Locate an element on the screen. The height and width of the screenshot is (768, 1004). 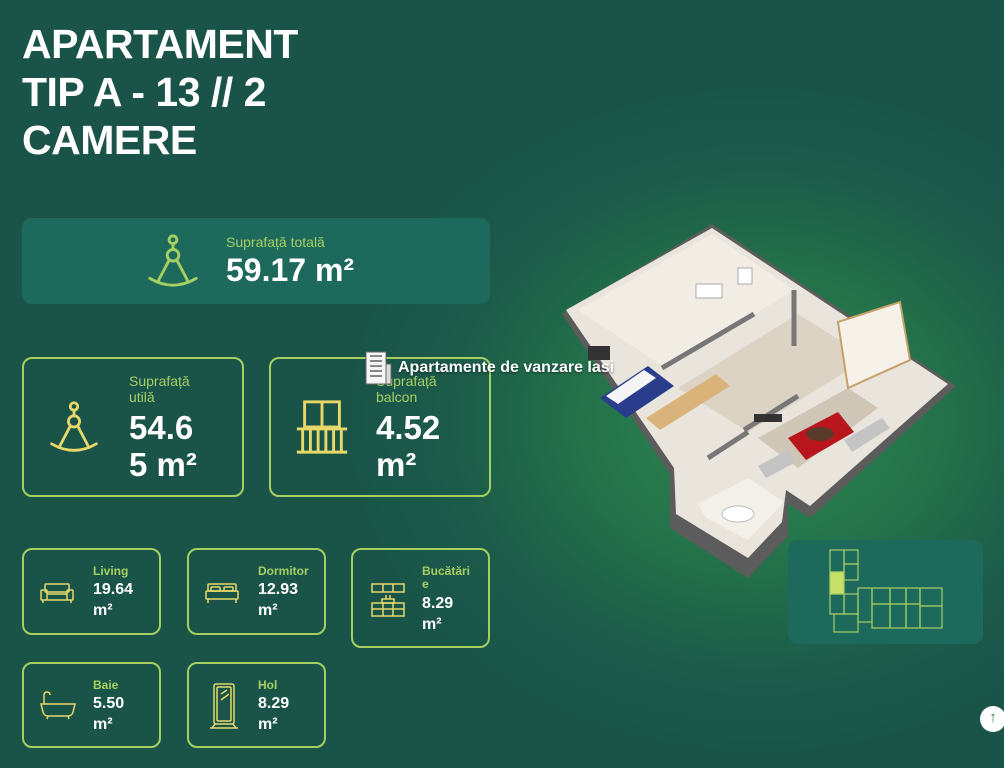
total-area-card: Suprafață totală 59.17 m² is located at coordinates (256, 261).